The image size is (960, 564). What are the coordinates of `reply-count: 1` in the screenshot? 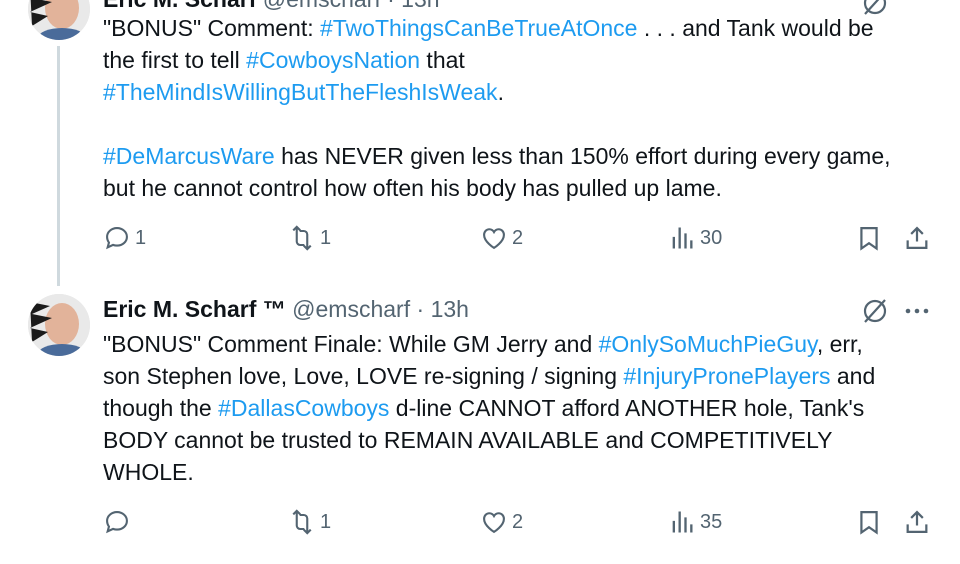 It's located at (141, 237).